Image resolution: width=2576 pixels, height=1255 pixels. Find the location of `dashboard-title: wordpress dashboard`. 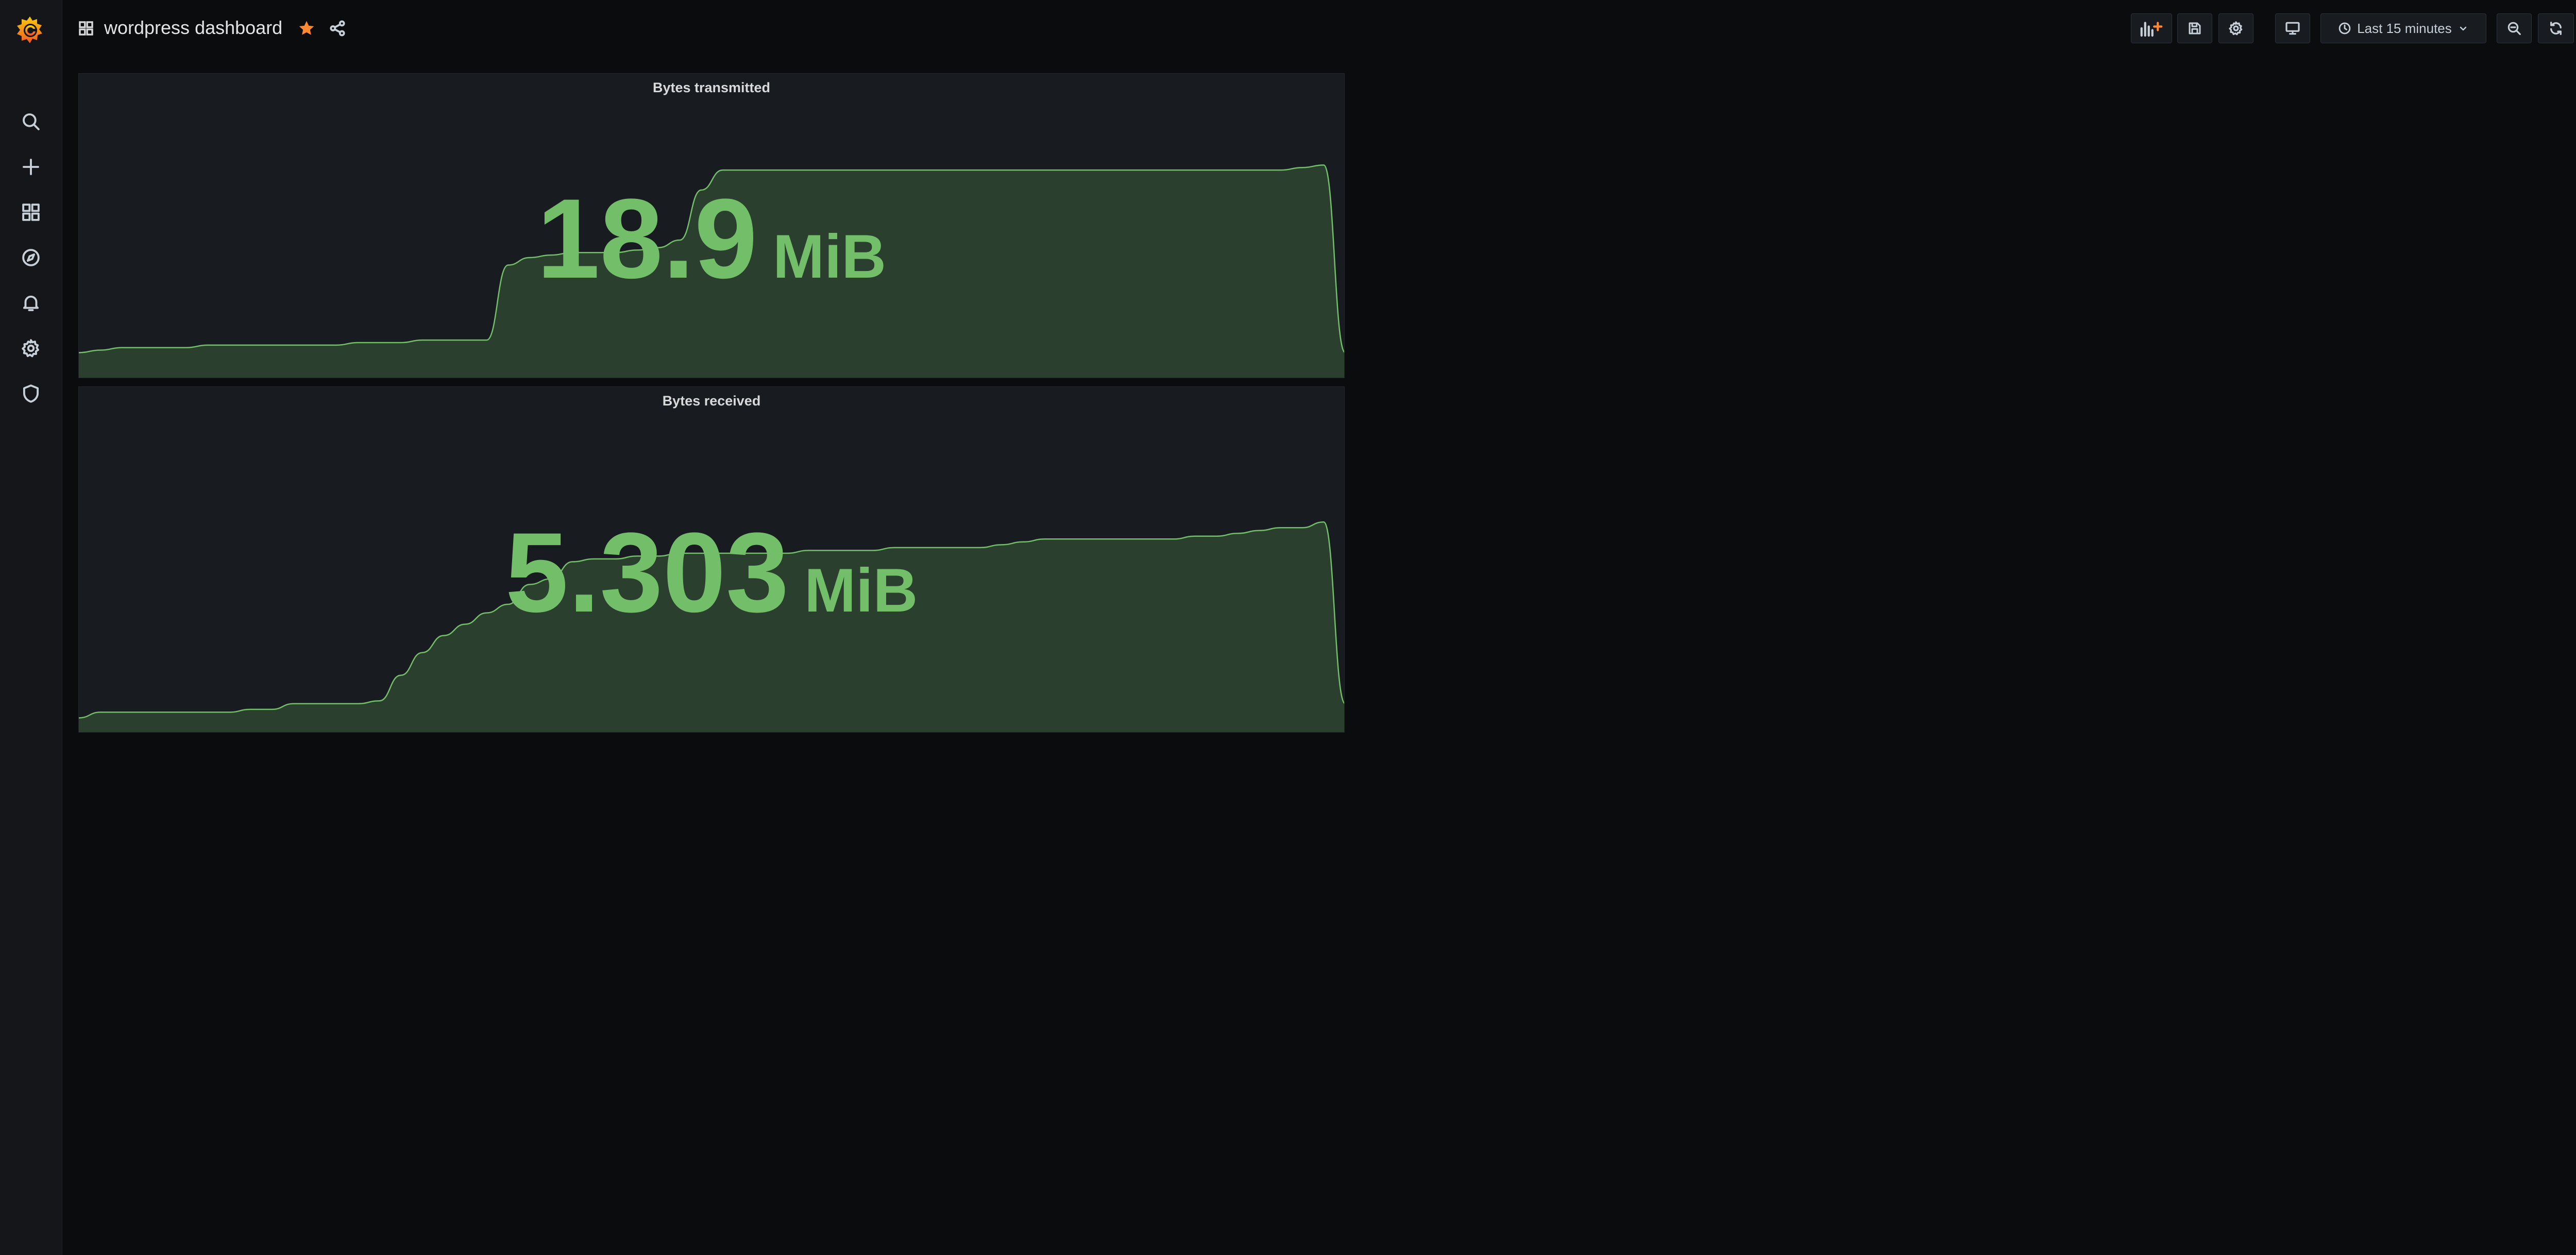

dashboard-title: wordpress dashboard is located at coordinates (193, 27).